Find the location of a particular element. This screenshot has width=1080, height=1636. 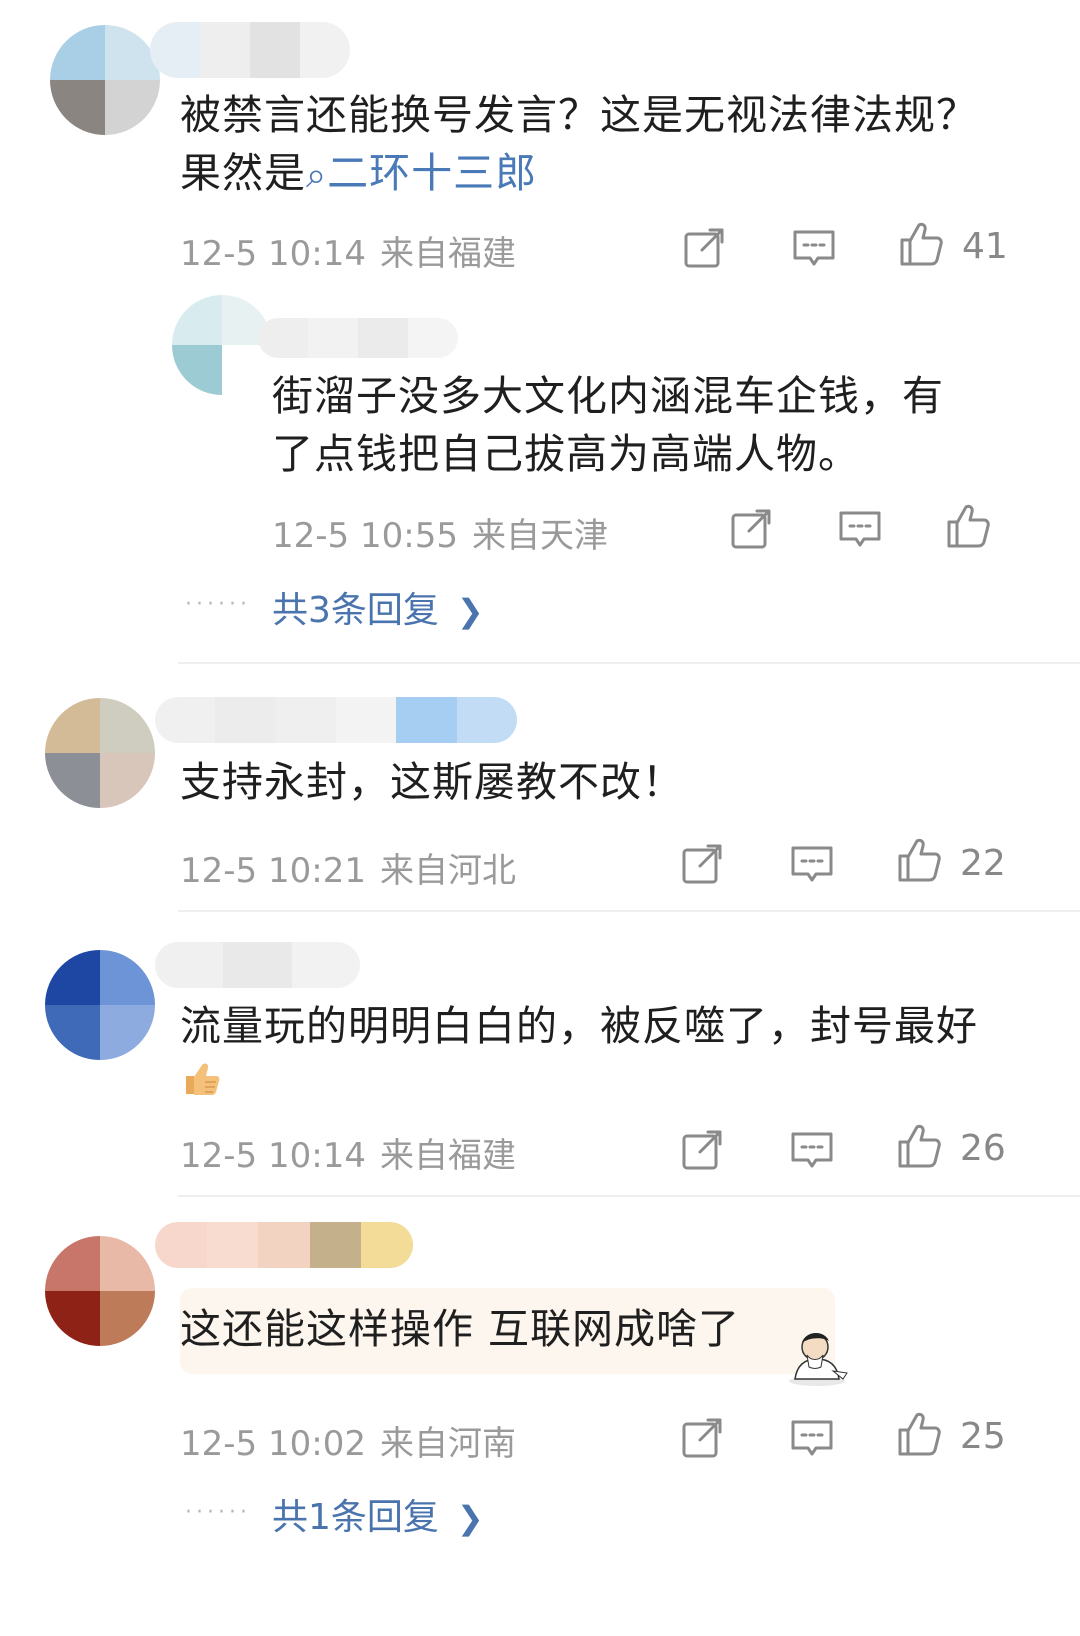

thumbs-up-emoji-icon is located at coordinates (201, 1079).